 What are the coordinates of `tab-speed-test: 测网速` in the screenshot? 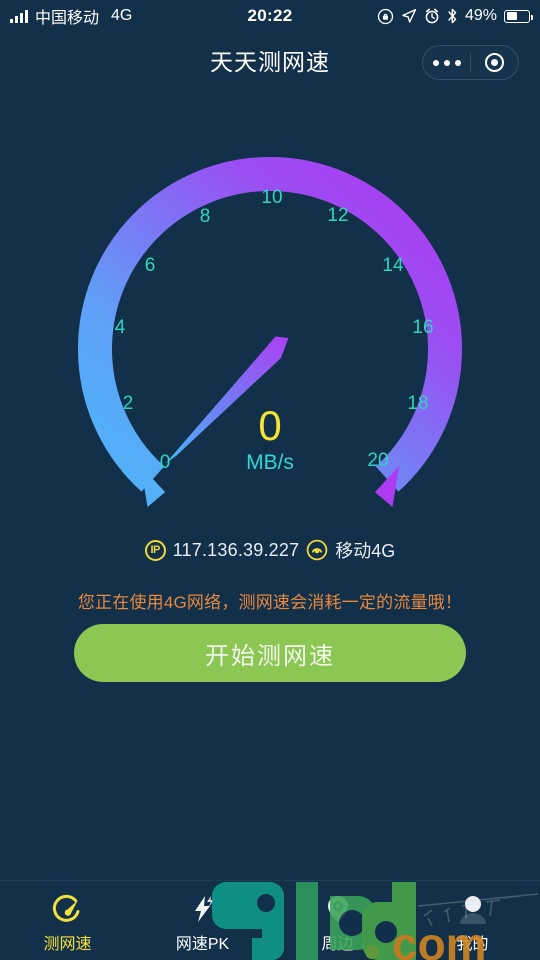 It's located at (67, 920).